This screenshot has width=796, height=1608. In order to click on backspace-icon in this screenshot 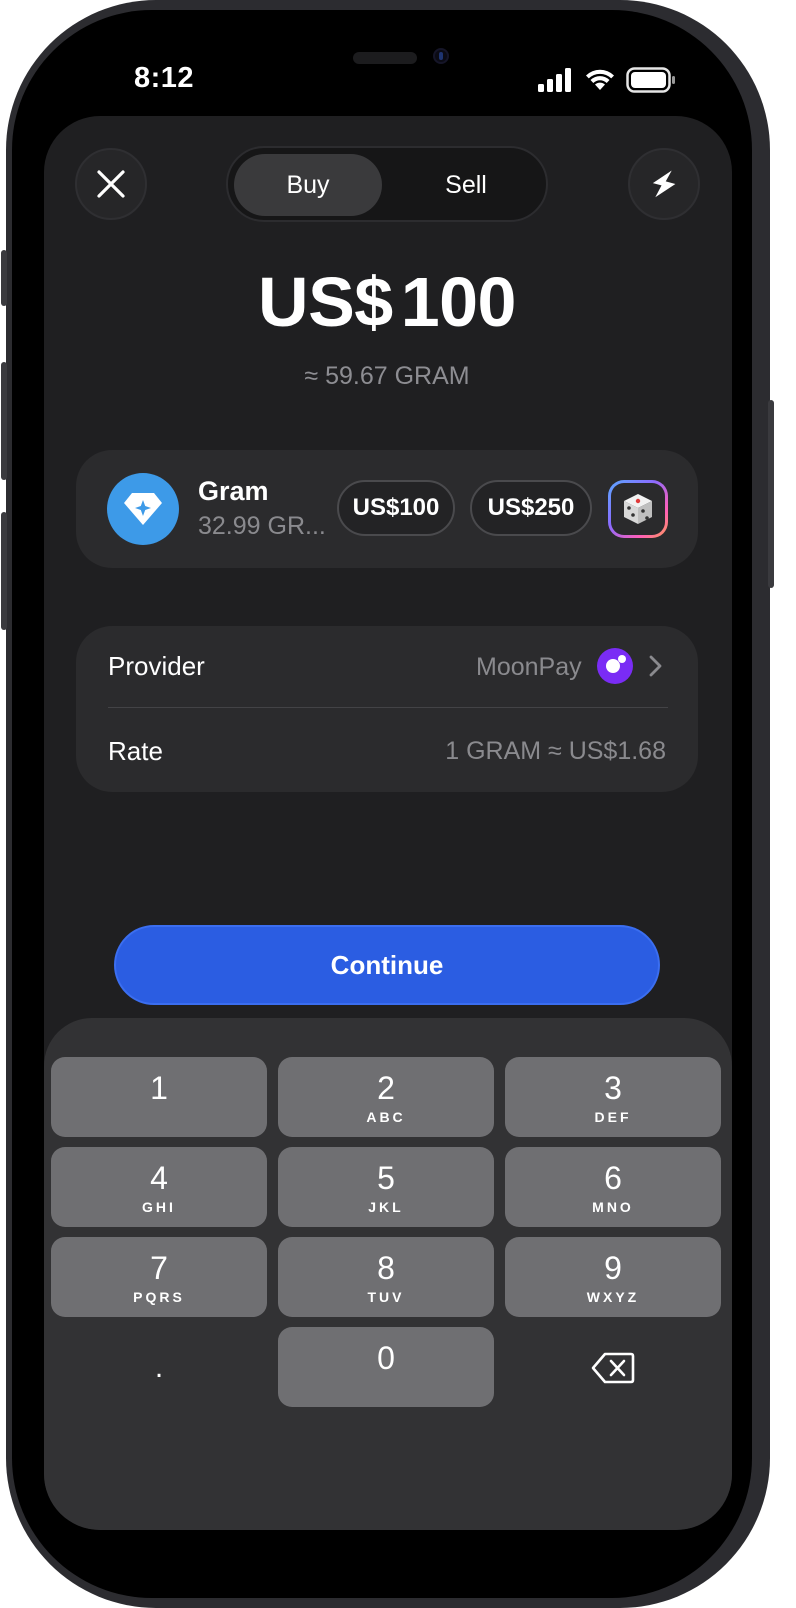, I will do `click(613, 1368)`.